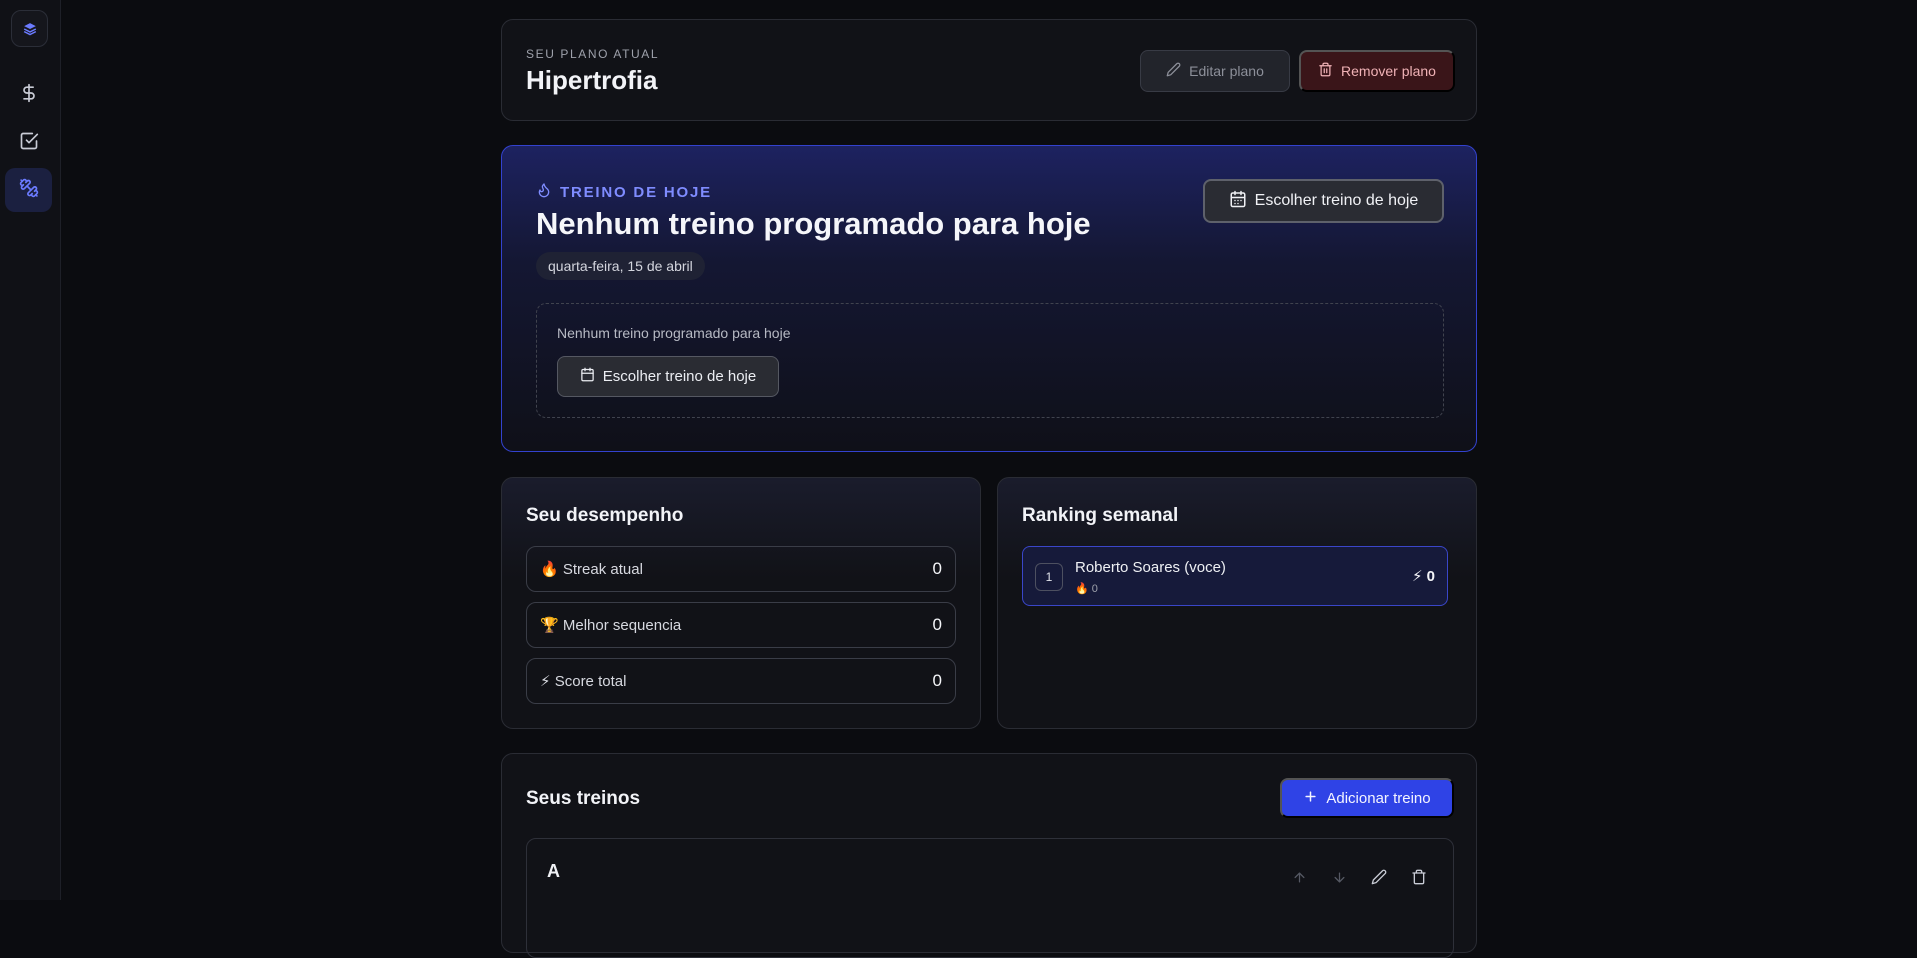 The height and width of the screenshot is (958, 1917). Describe the element at coordinates (544, 192) in the screenshot. I see `flame-icon` at that location.